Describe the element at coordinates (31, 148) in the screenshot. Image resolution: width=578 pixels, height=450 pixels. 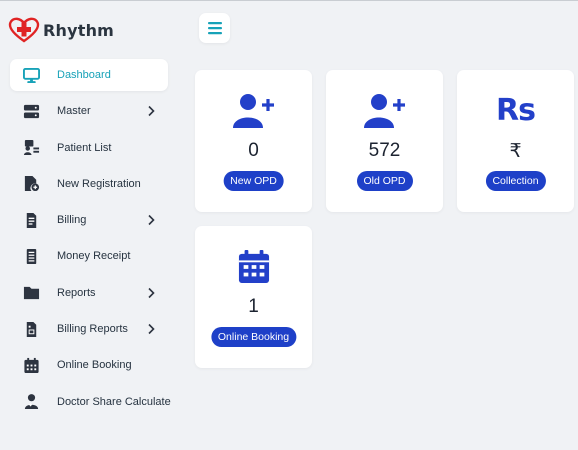
I see `id-card-icon` at that location.